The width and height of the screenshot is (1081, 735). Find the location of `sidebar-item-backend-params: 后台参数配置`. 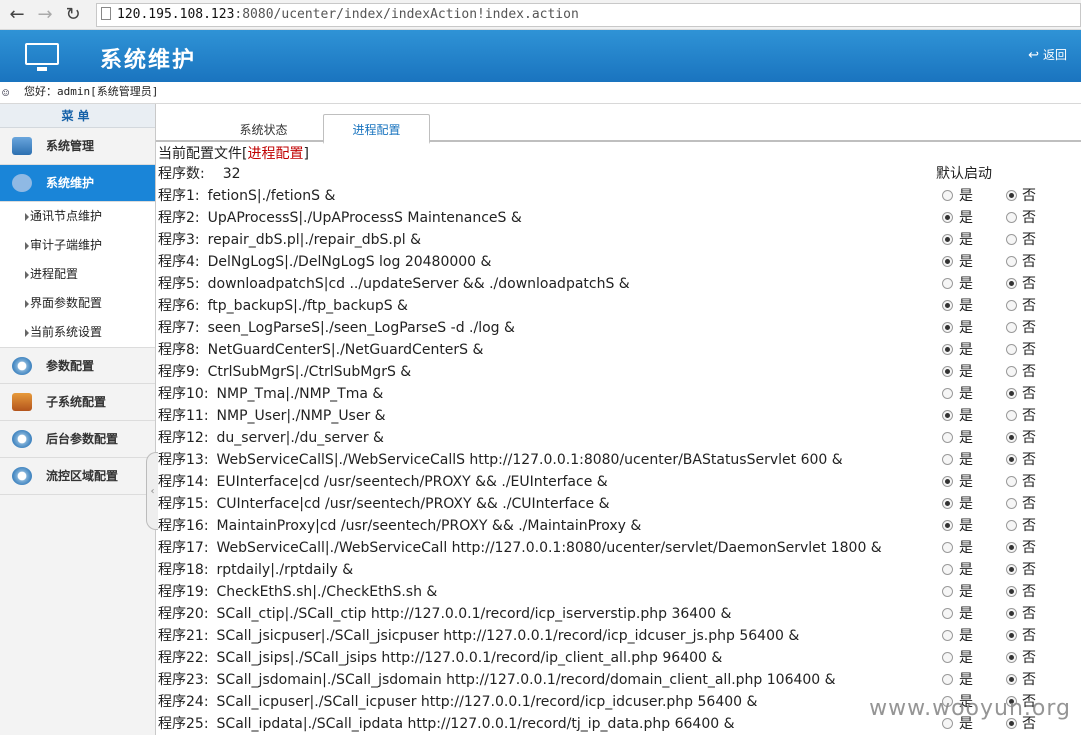

sidebar-item-backend-params: 后台参数配置 is located at coordinates (77, 439).